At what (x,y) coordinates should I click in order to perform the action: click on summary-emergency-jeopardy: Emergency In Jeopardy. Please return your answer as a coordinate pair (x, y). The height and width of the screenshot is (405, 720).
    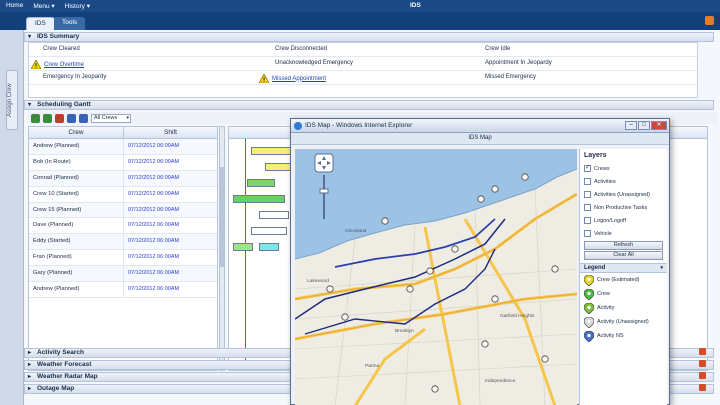
    Looking at the image, I should click on (74, 77).